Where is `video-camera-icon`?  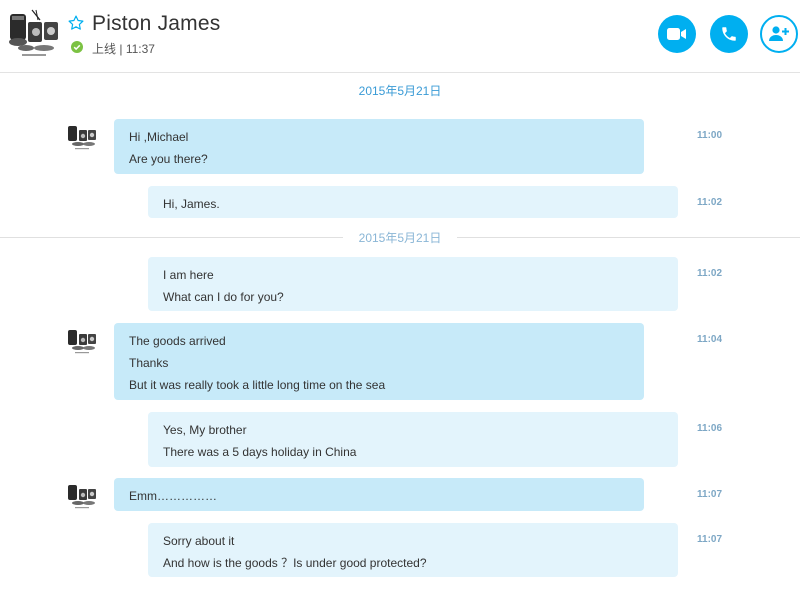 video-camera-icon is located at coordinates (676, 34).